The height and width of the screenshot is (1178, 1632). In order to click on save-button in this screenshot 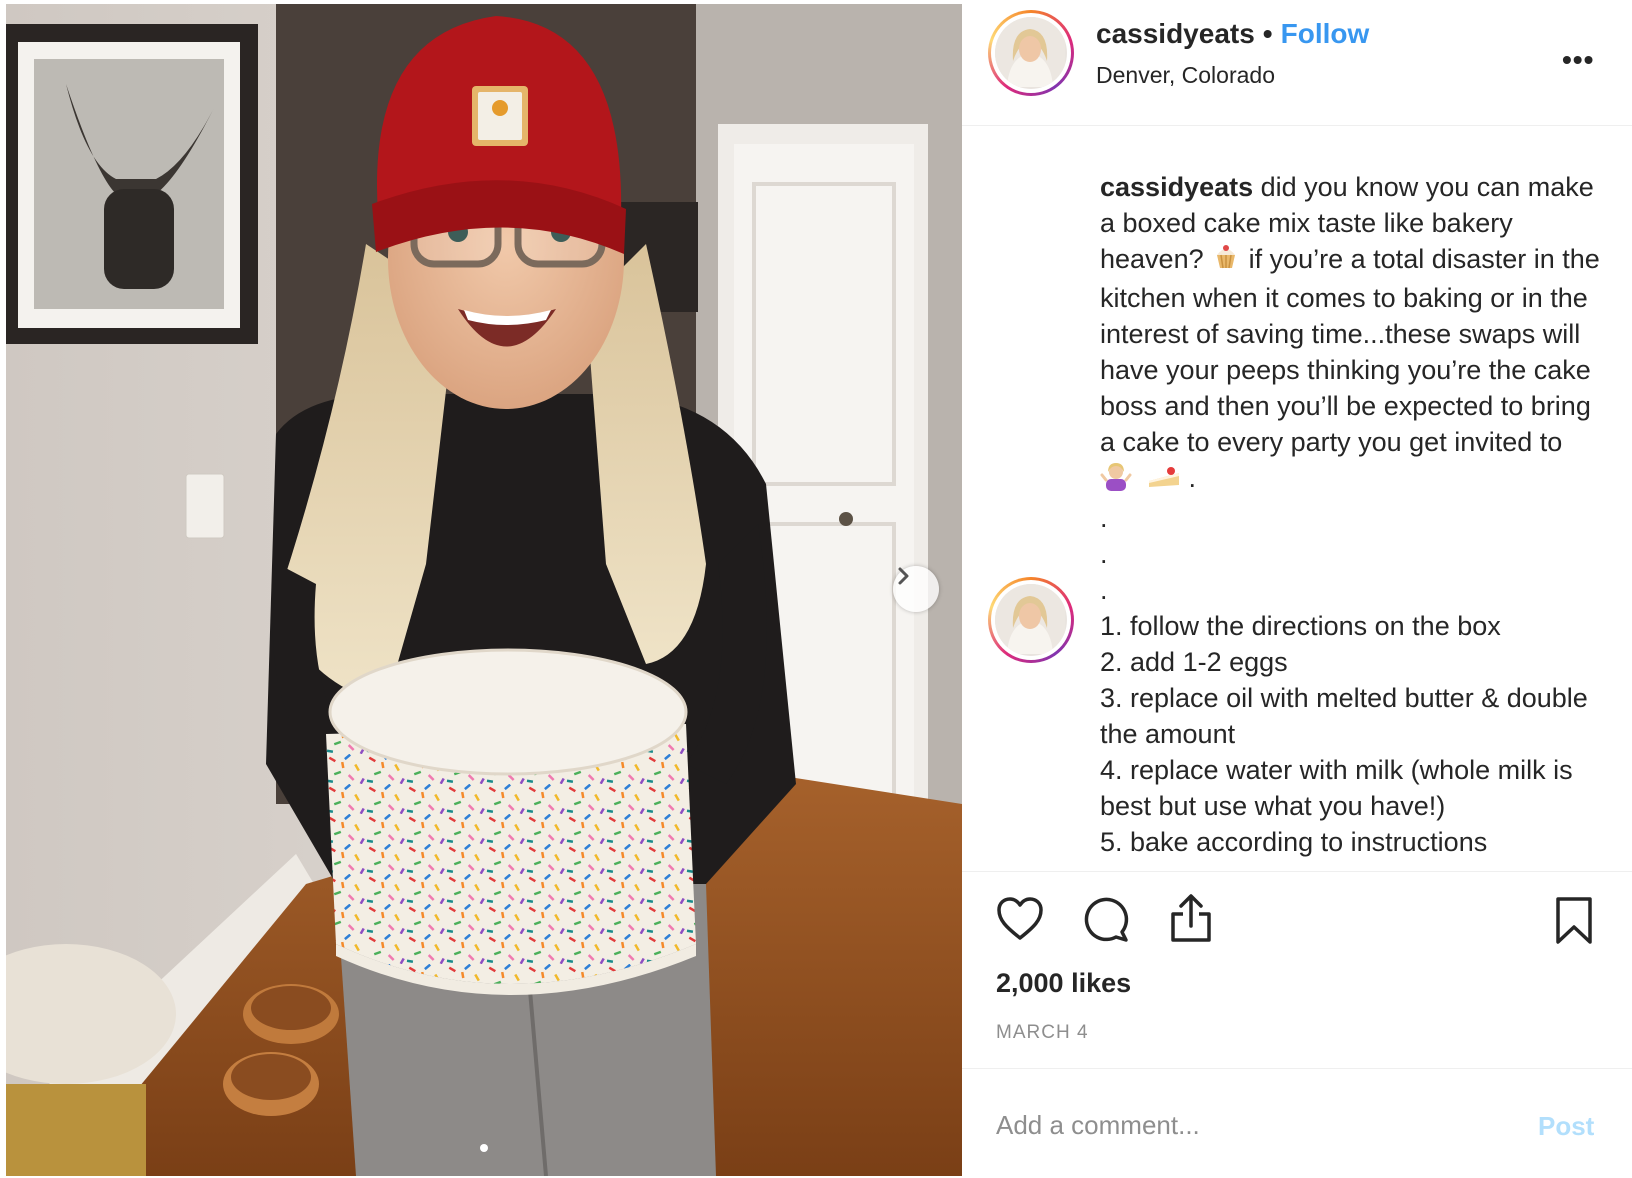, I will do `click(1574, 923)`.